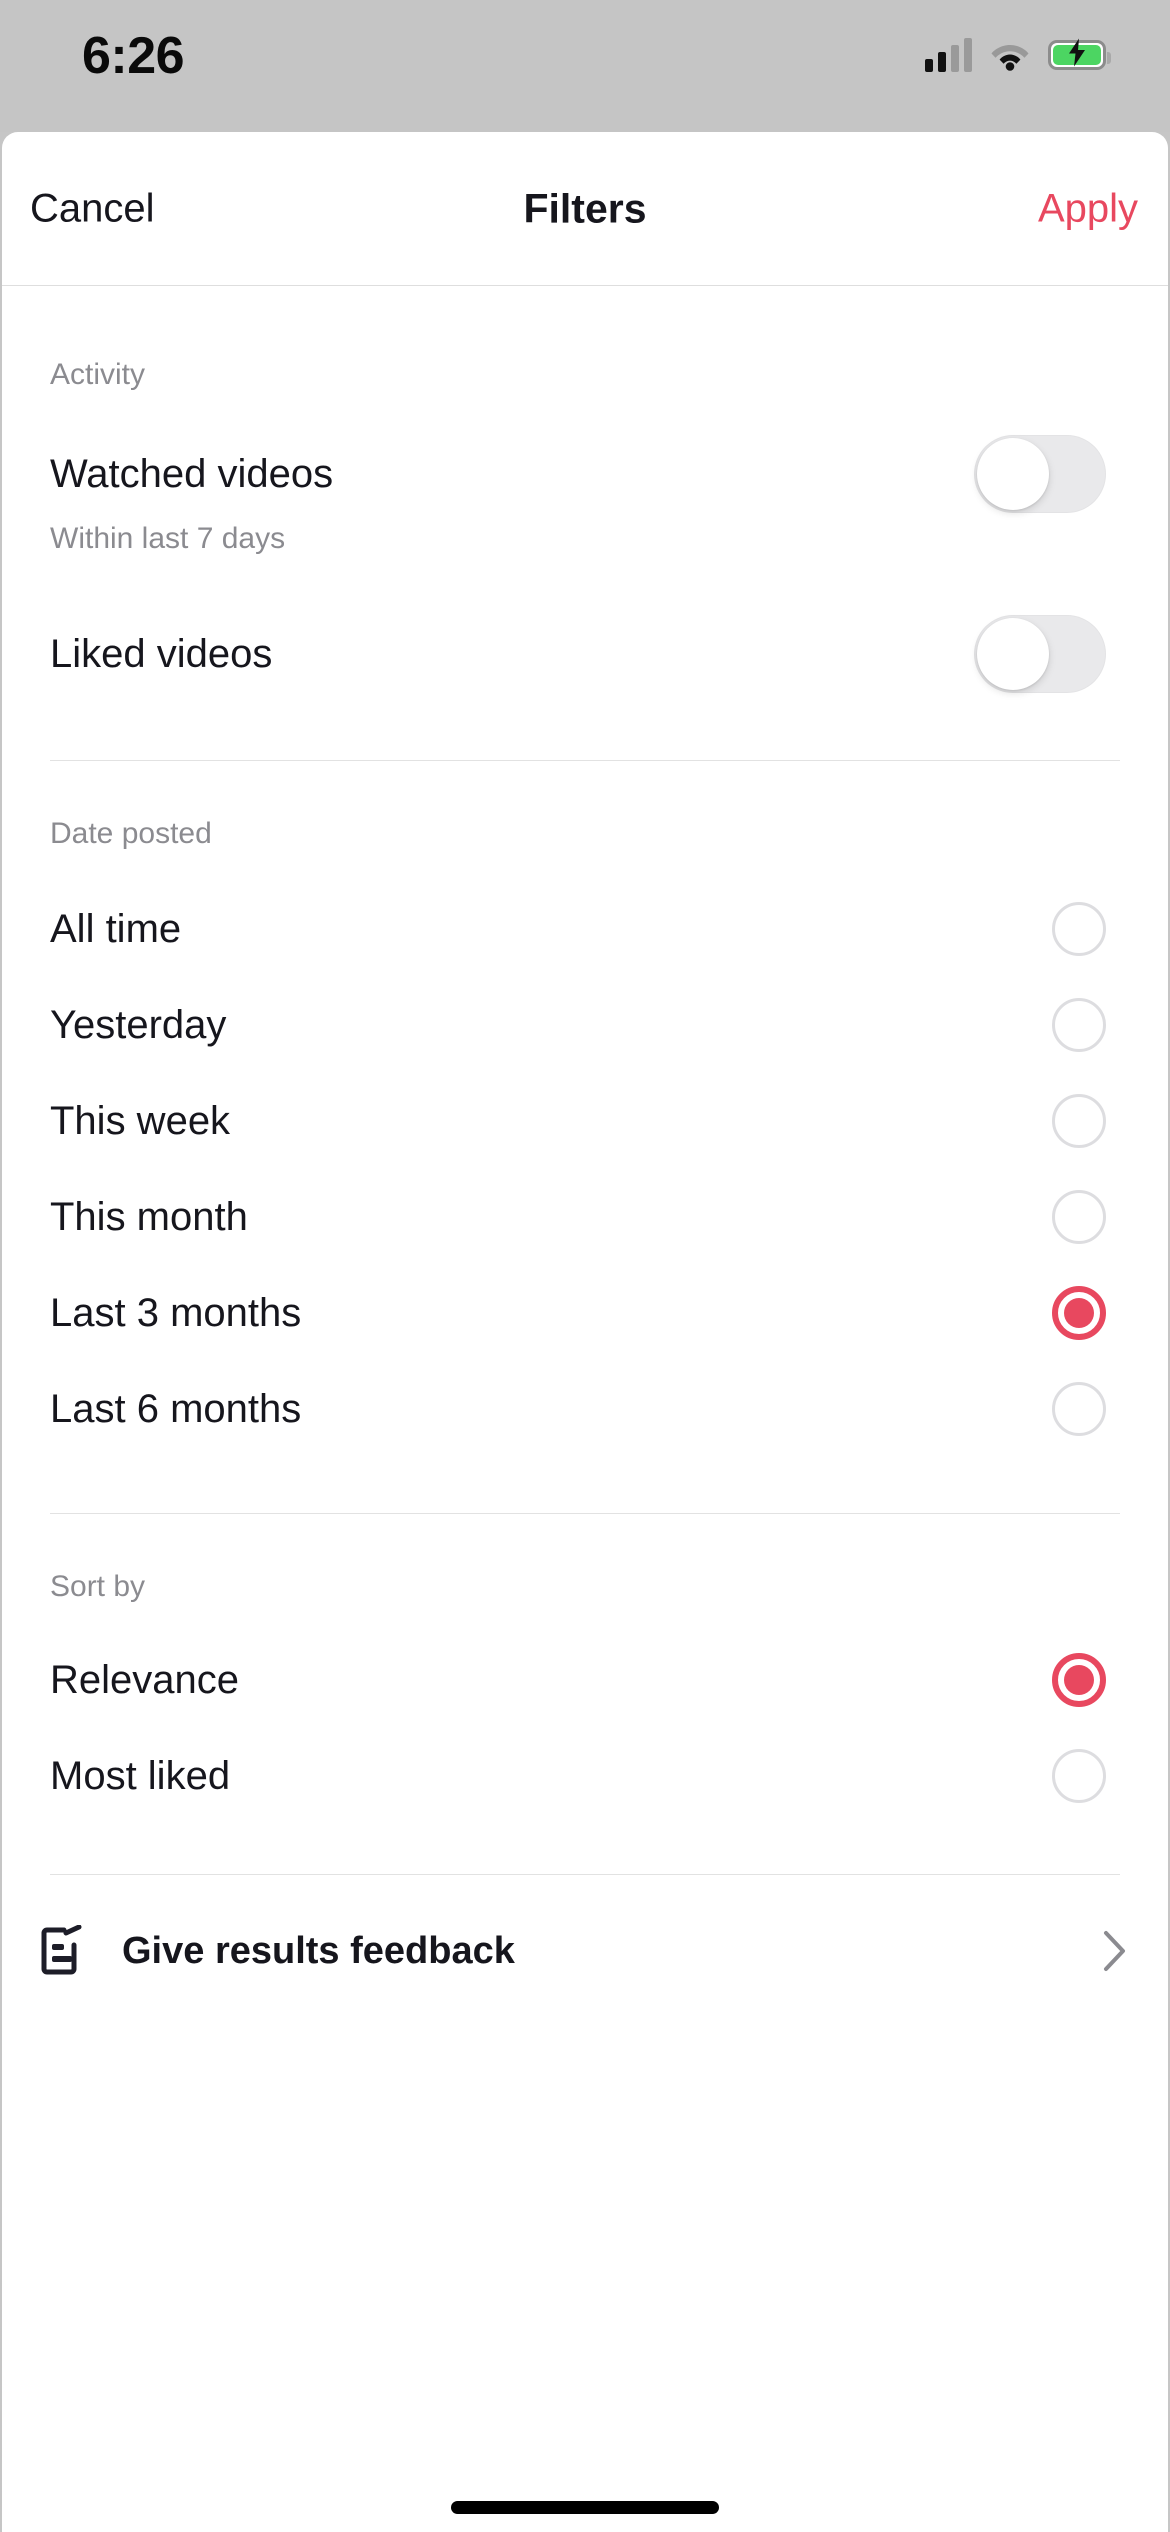  What do you see at coordinates (1079, 929) in the screenshot?
I see `radio-all-time` at bounding box center [1079, 929].